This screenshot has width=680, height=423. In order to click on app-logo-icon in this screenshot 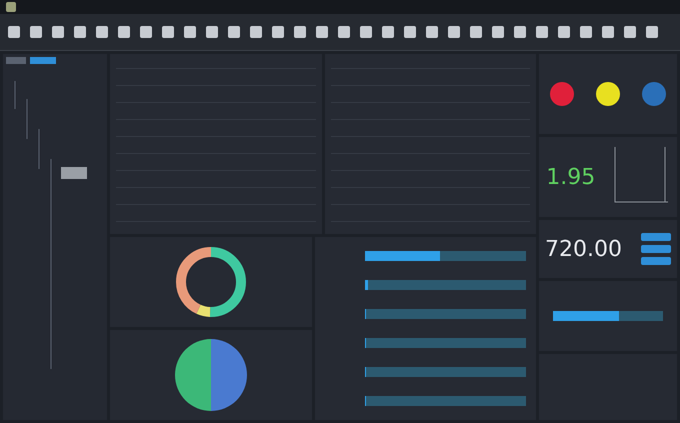, I will do `click(11, 7)`.